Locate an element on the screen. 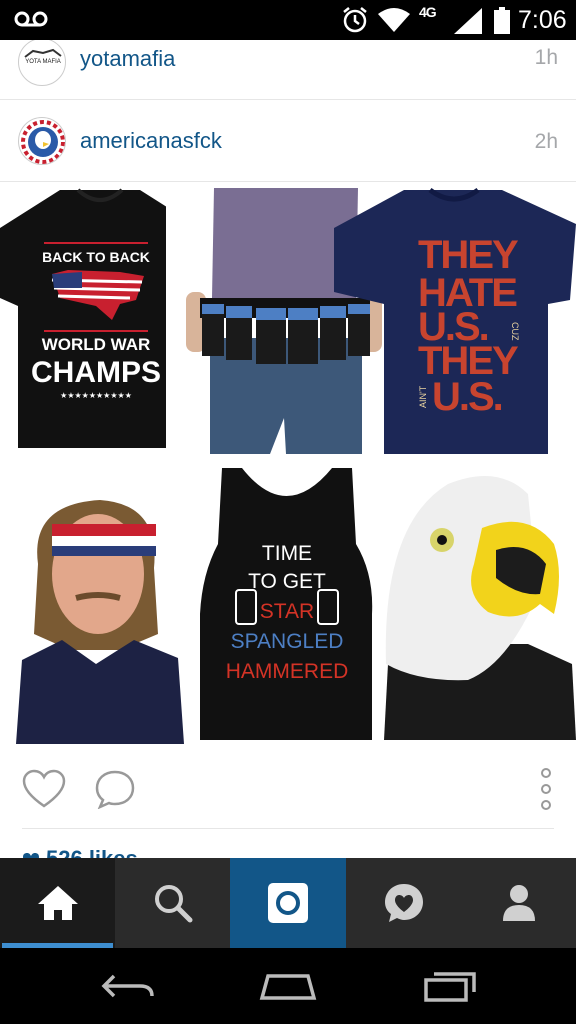  mullet-man-image is located at coordinates (98, 604).